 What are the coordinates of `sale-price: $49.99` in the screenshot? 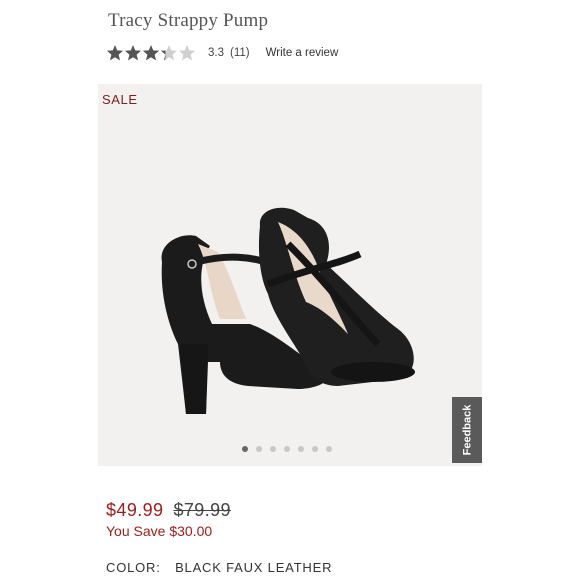 It's located at (135, 510).